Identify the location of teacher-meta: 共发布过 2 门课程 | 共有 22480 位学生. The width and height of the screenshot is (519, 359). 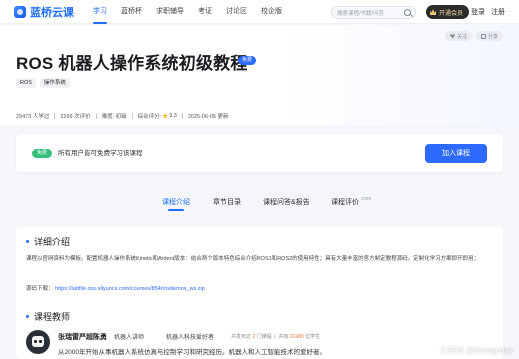
(276, 337).